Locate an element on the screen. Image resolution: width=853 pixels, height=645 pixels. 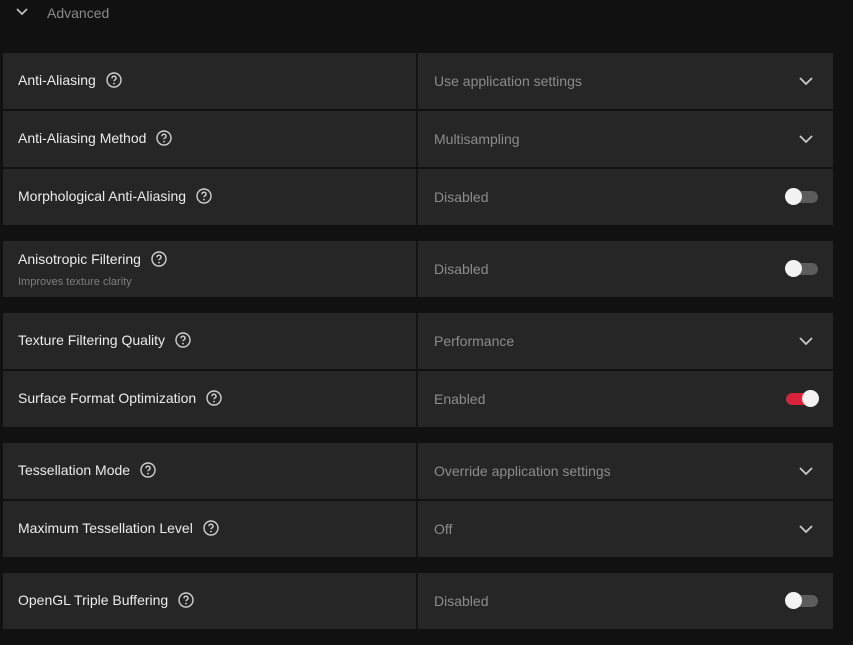
setting-row-surface-format-optimization: Surface Format Optimization Enabled is located at coordinates (418, 399).